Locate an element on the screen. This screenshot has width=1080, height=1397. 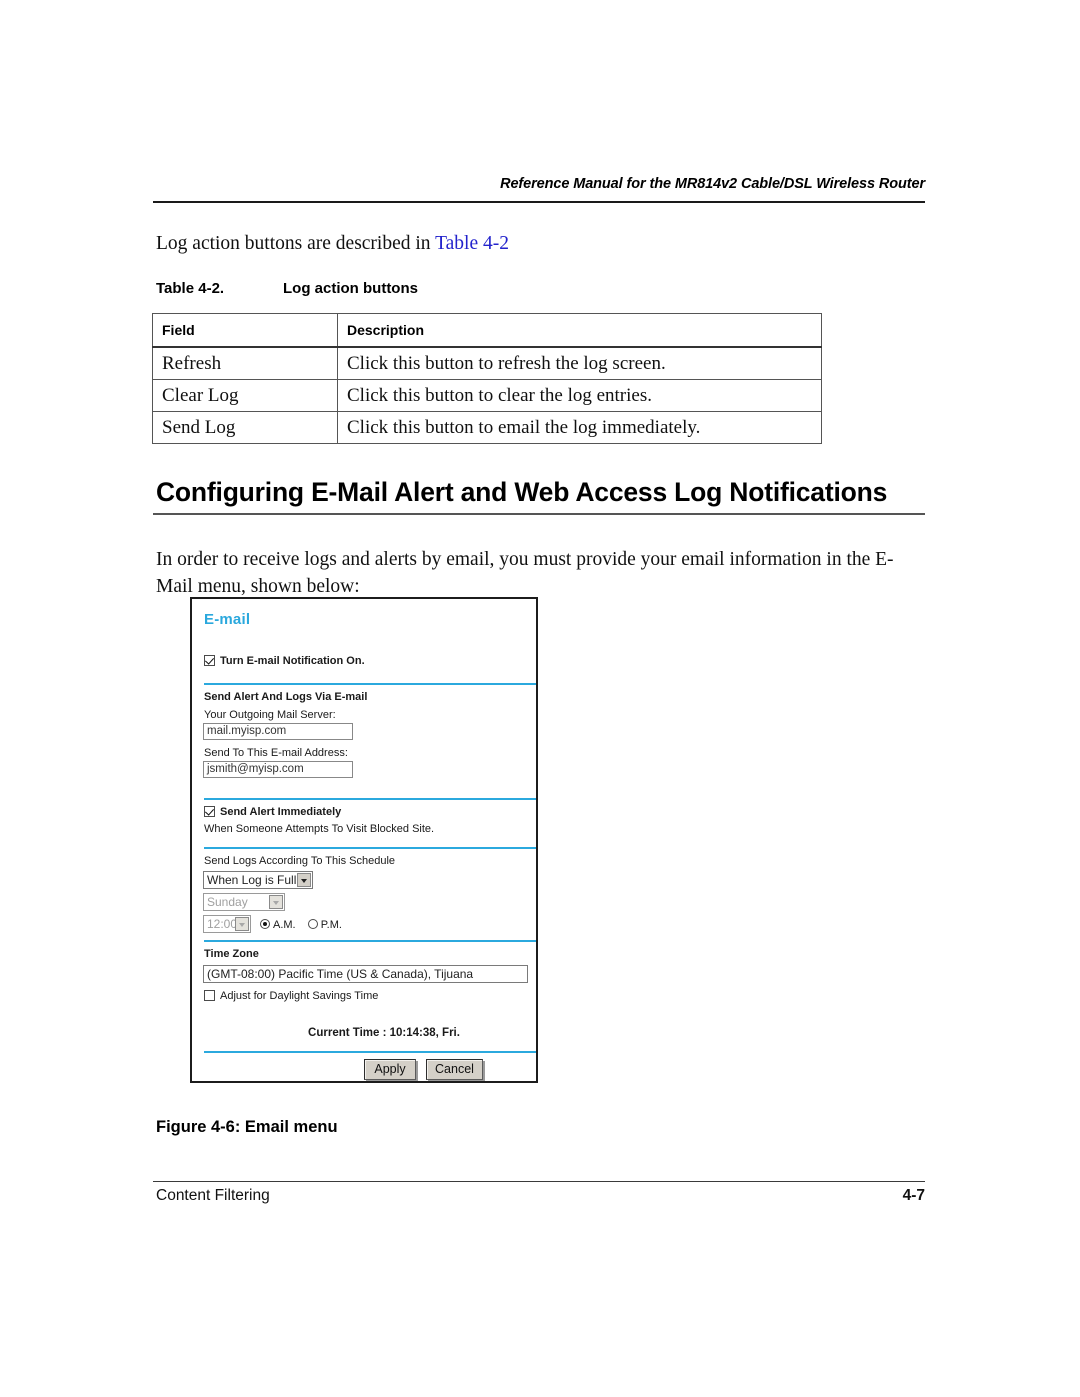
pm-label: P.M. is located at coordinates (331, 925).